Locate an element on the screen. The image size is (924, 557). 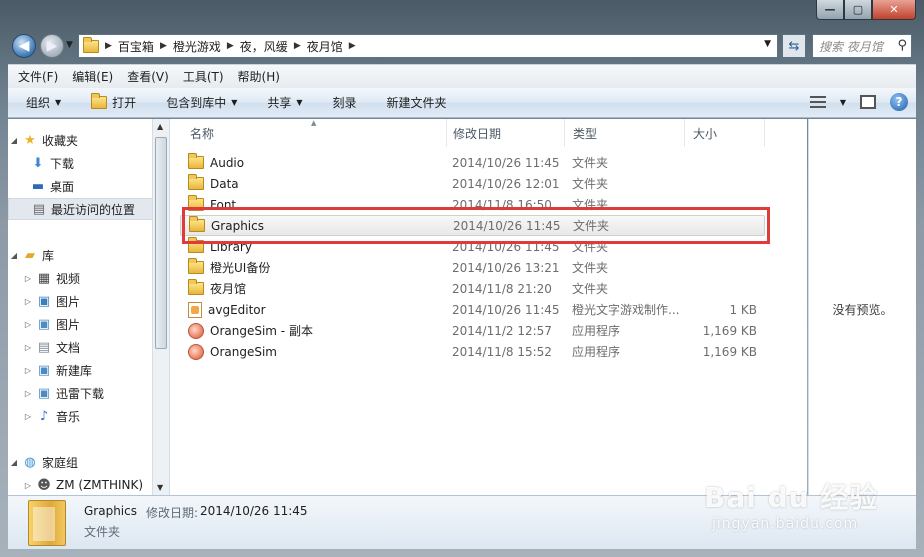
scroll-up-icon: ▲ is located at coordinates (160, 126).